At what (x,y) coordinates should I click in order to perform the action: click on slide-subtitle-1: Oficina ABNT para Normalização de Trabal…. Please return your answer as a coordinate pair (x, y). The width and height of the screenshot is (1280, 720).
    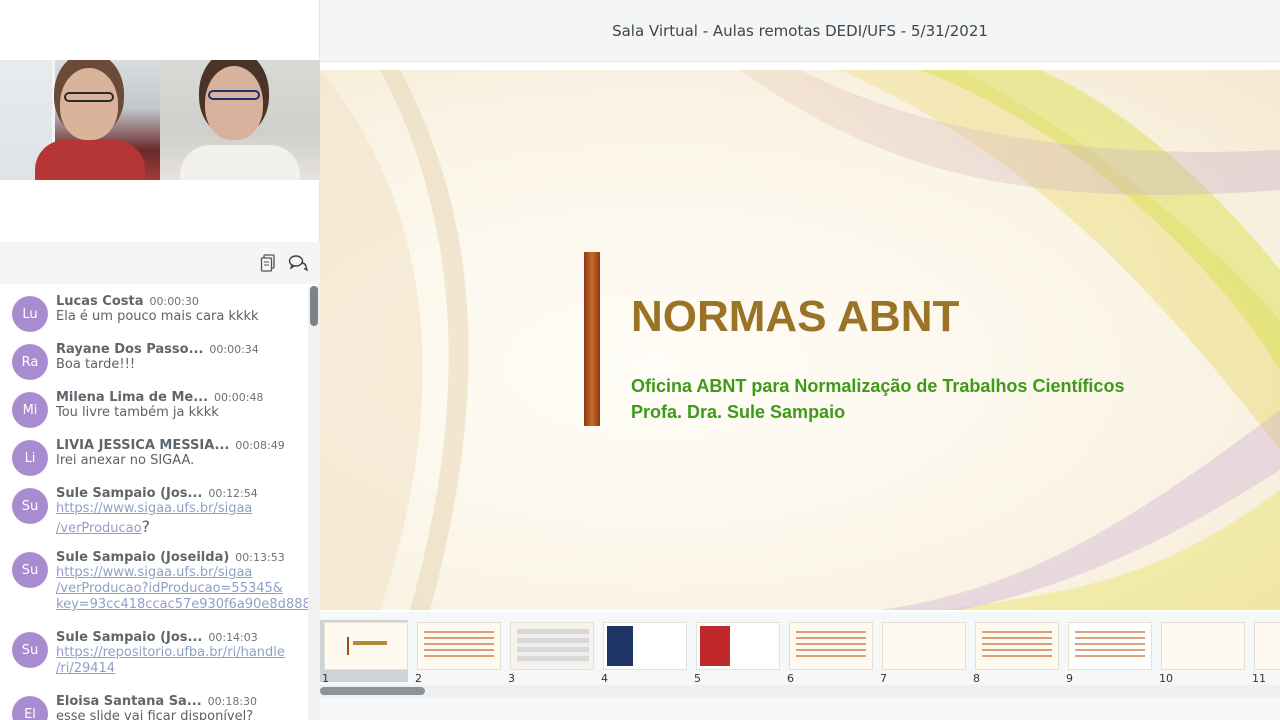
    Looking at the image, I should click on (878, 386).